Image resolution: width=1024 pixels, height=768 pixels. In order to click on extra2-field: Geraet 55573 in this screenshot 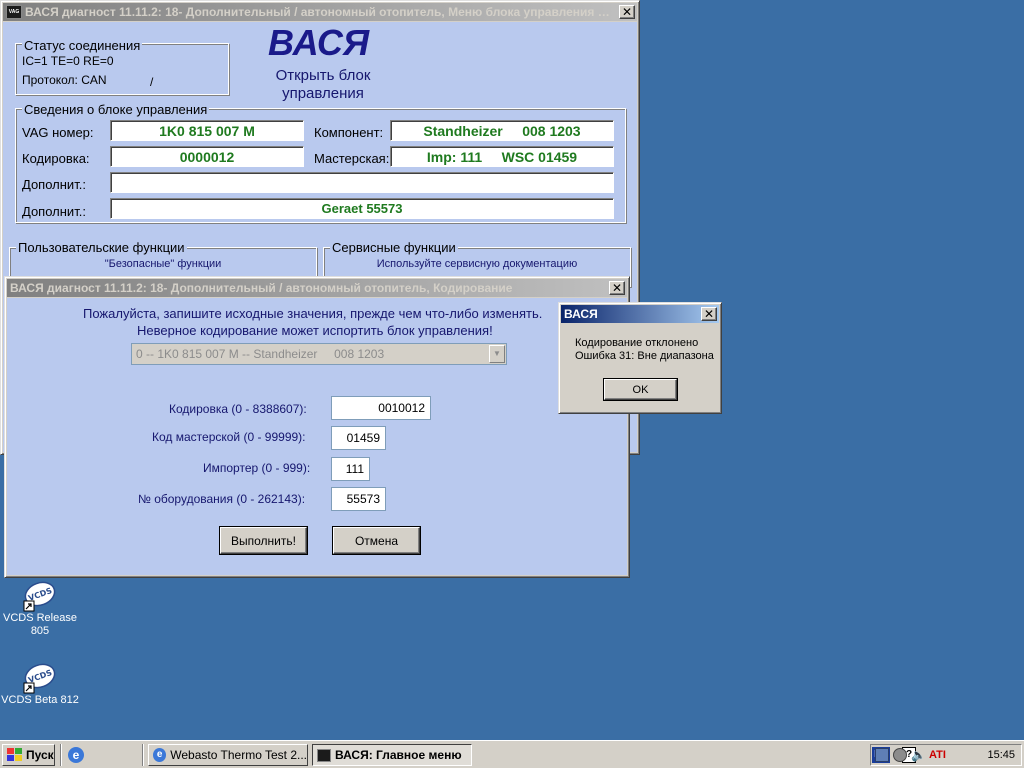, I will do `click(362, 208)`.